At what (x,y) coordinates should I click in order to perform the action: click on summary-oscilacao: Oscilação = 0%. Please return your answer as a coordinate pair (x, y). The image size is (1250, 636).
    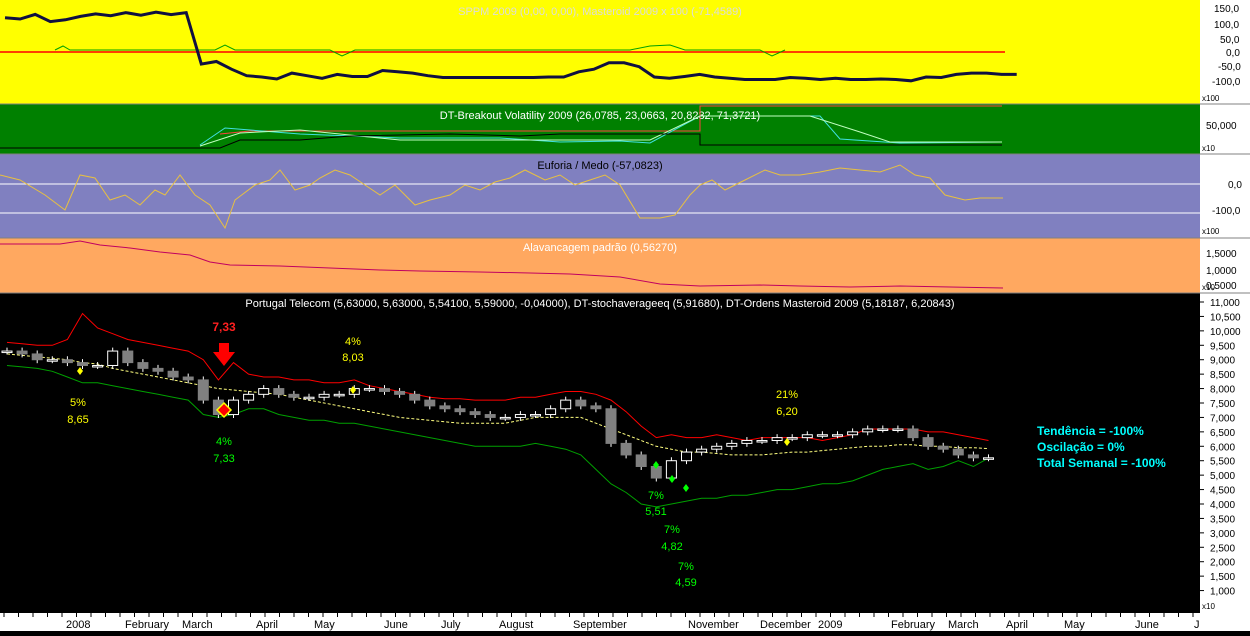
    Looking at the image, I should click on (1081, 447).